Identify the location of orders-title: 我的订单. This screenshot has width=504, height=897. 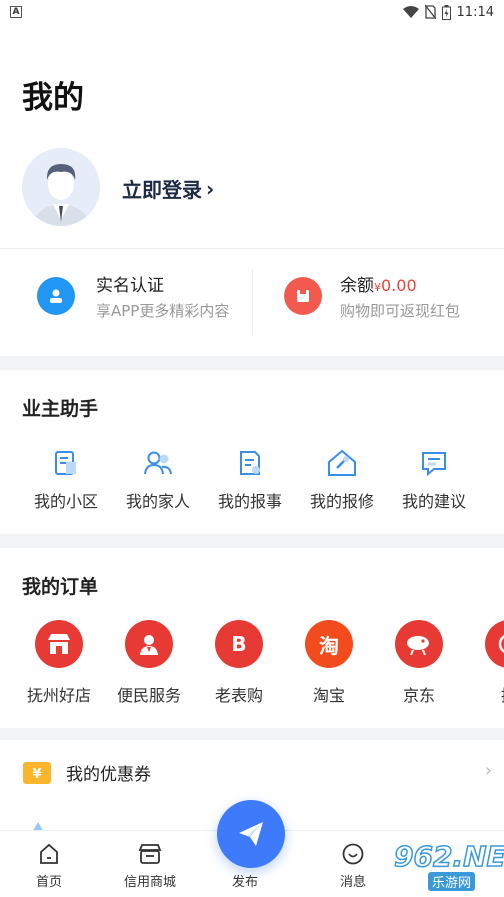
(60, 587).